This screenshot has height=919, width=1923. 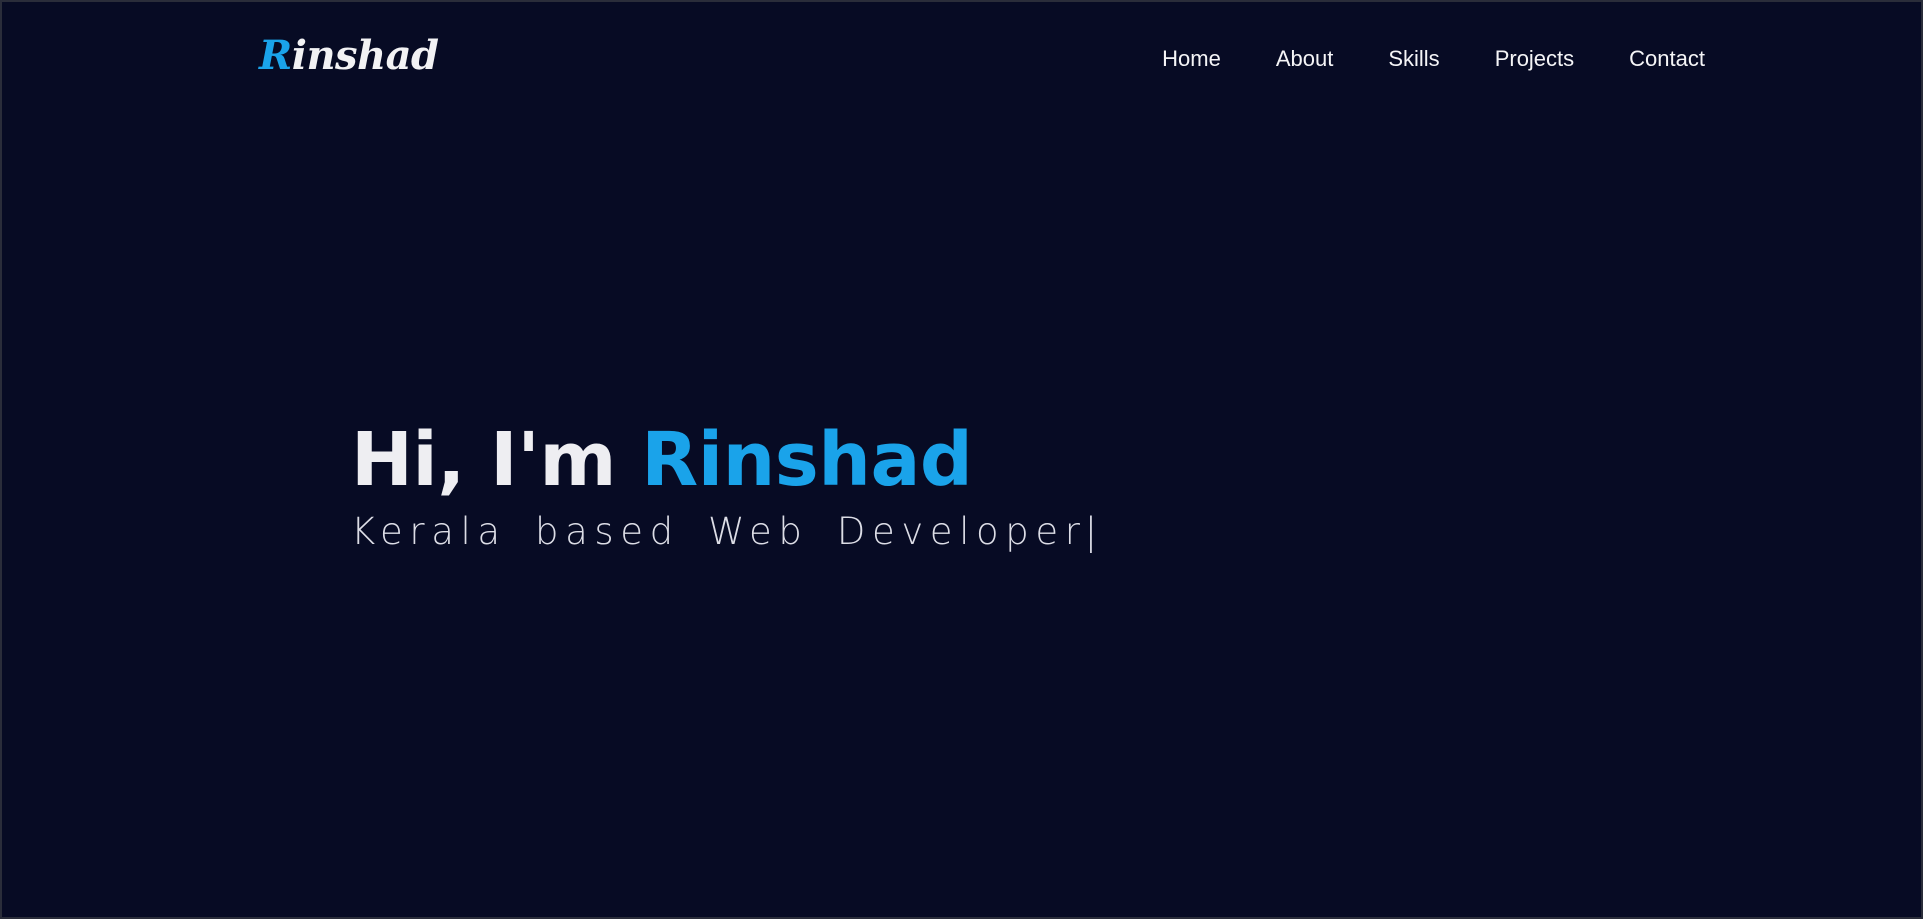 I want to click on site-logo: Rinshad, so click(x=349, y=56).